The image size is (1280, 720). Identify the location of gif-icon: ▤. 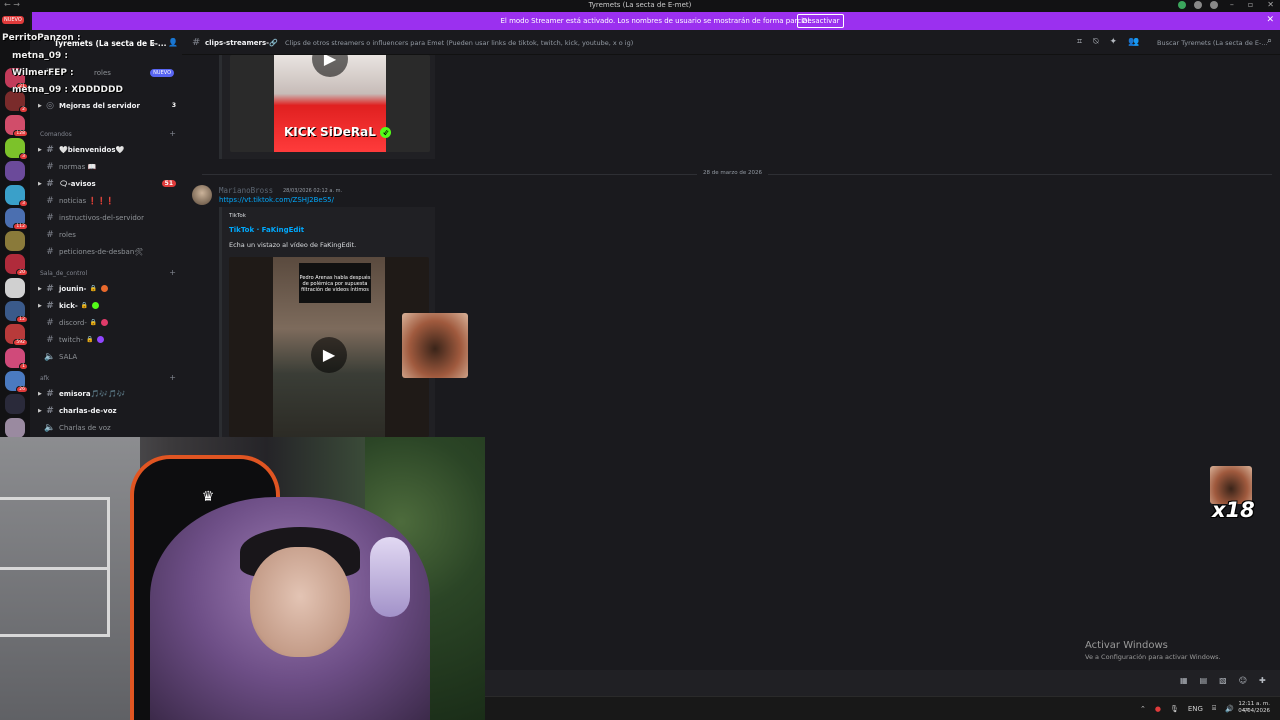
(1204, 680).